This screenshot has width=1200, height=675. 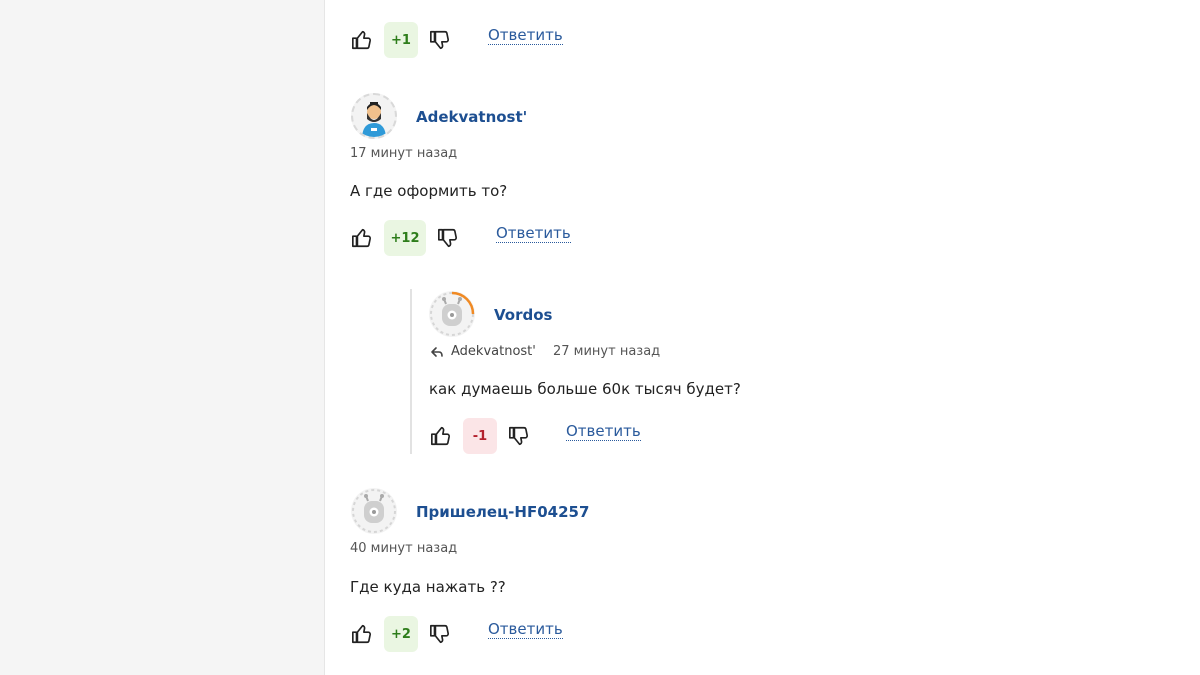 I want to click on score-badge: -1, so click(x=480, y=436).